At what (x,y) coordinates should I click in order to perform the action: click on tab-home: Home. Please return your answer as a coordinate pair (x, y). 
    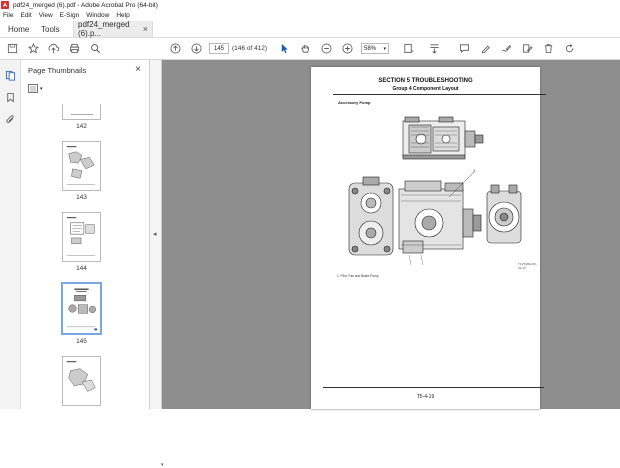
    Looking at the image, I should click on (16, 29).